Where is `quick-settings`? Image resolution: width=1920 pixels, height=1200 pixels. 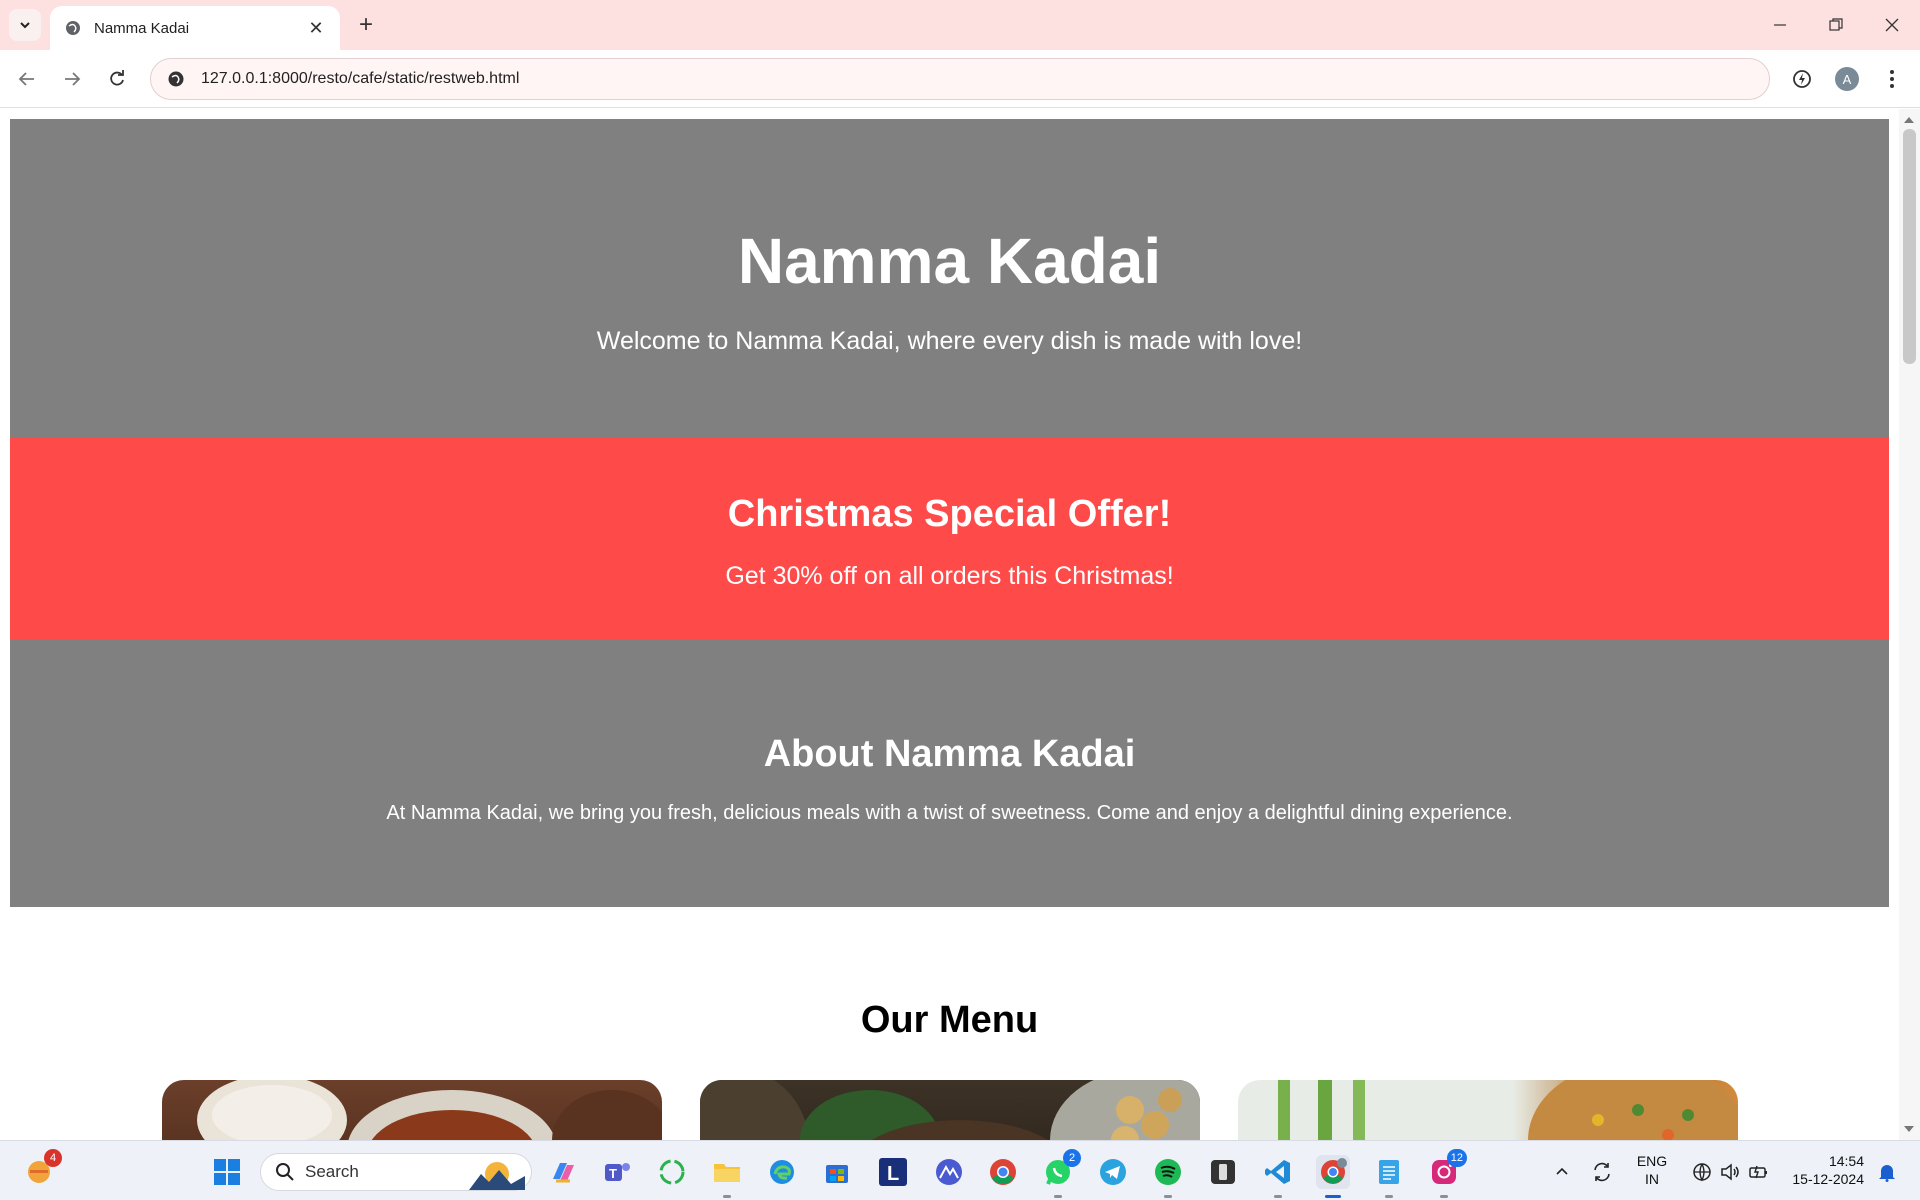
quick-settings is located at coordinates (1730, 1172).